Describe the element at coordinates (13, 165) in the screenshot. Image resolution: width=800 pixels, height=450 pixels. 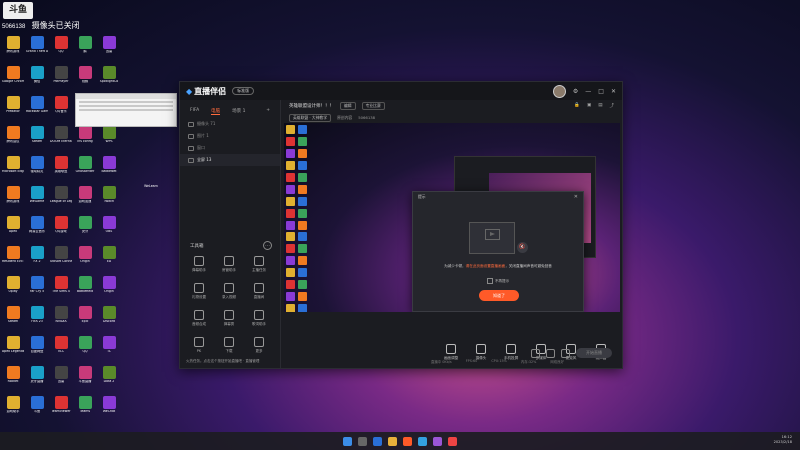
I see `desktop-icon: Microsoft Edge` at that location.